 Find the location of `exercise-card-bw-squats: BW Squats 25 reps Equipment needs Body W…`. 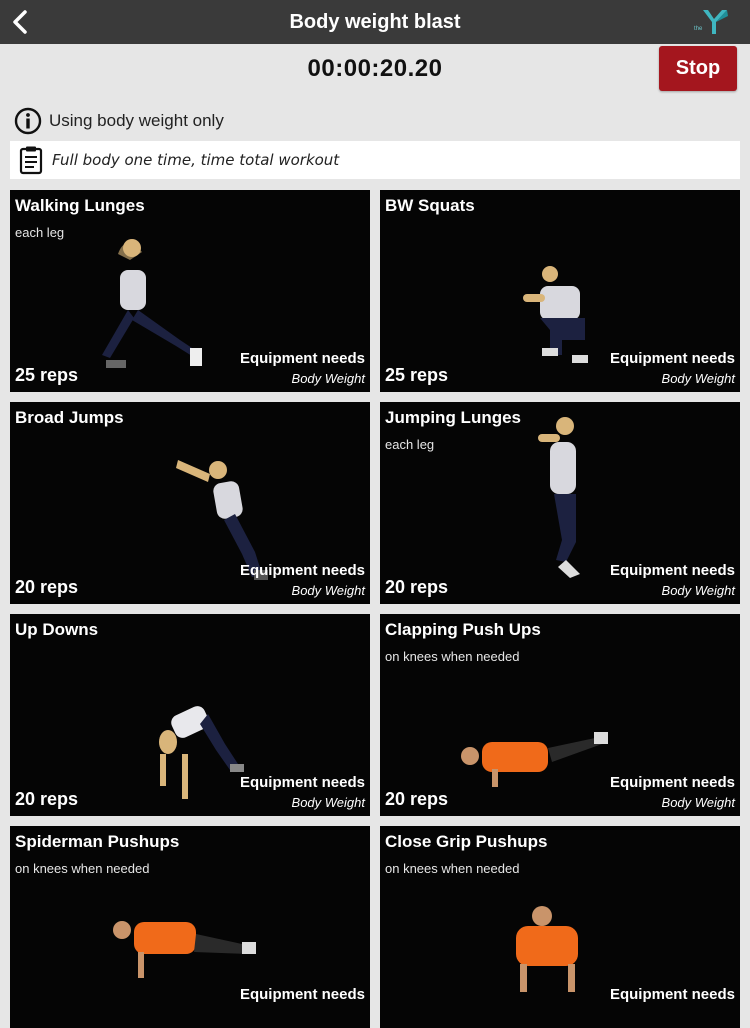

exercise-card-bw-squats: BW Squats 25 reps Equipment needs Body W… is located at coordinates (560, 291).